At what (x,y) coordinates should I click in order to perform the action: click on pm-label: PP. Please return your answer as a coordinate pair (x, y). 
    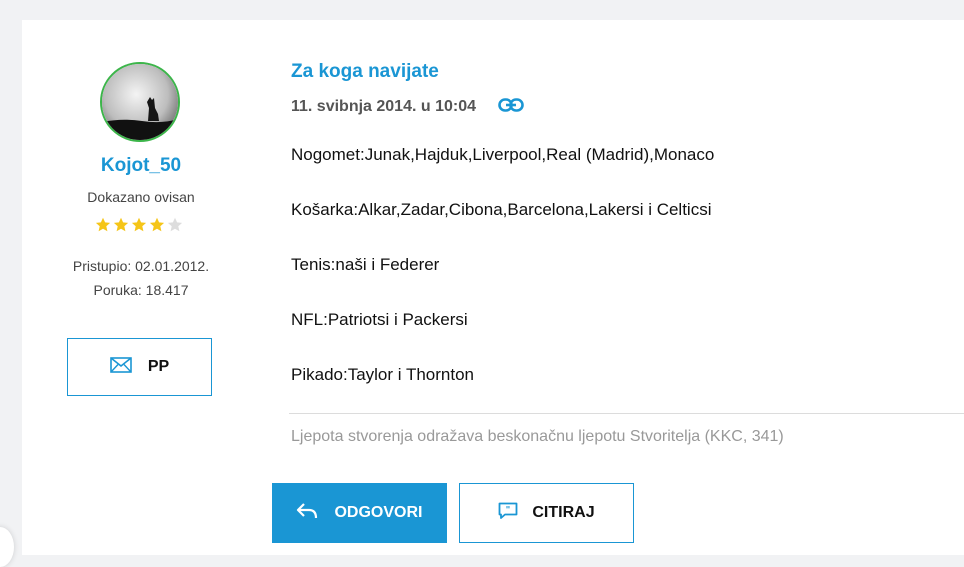
    Looking at the image, I should click on (158, 366).